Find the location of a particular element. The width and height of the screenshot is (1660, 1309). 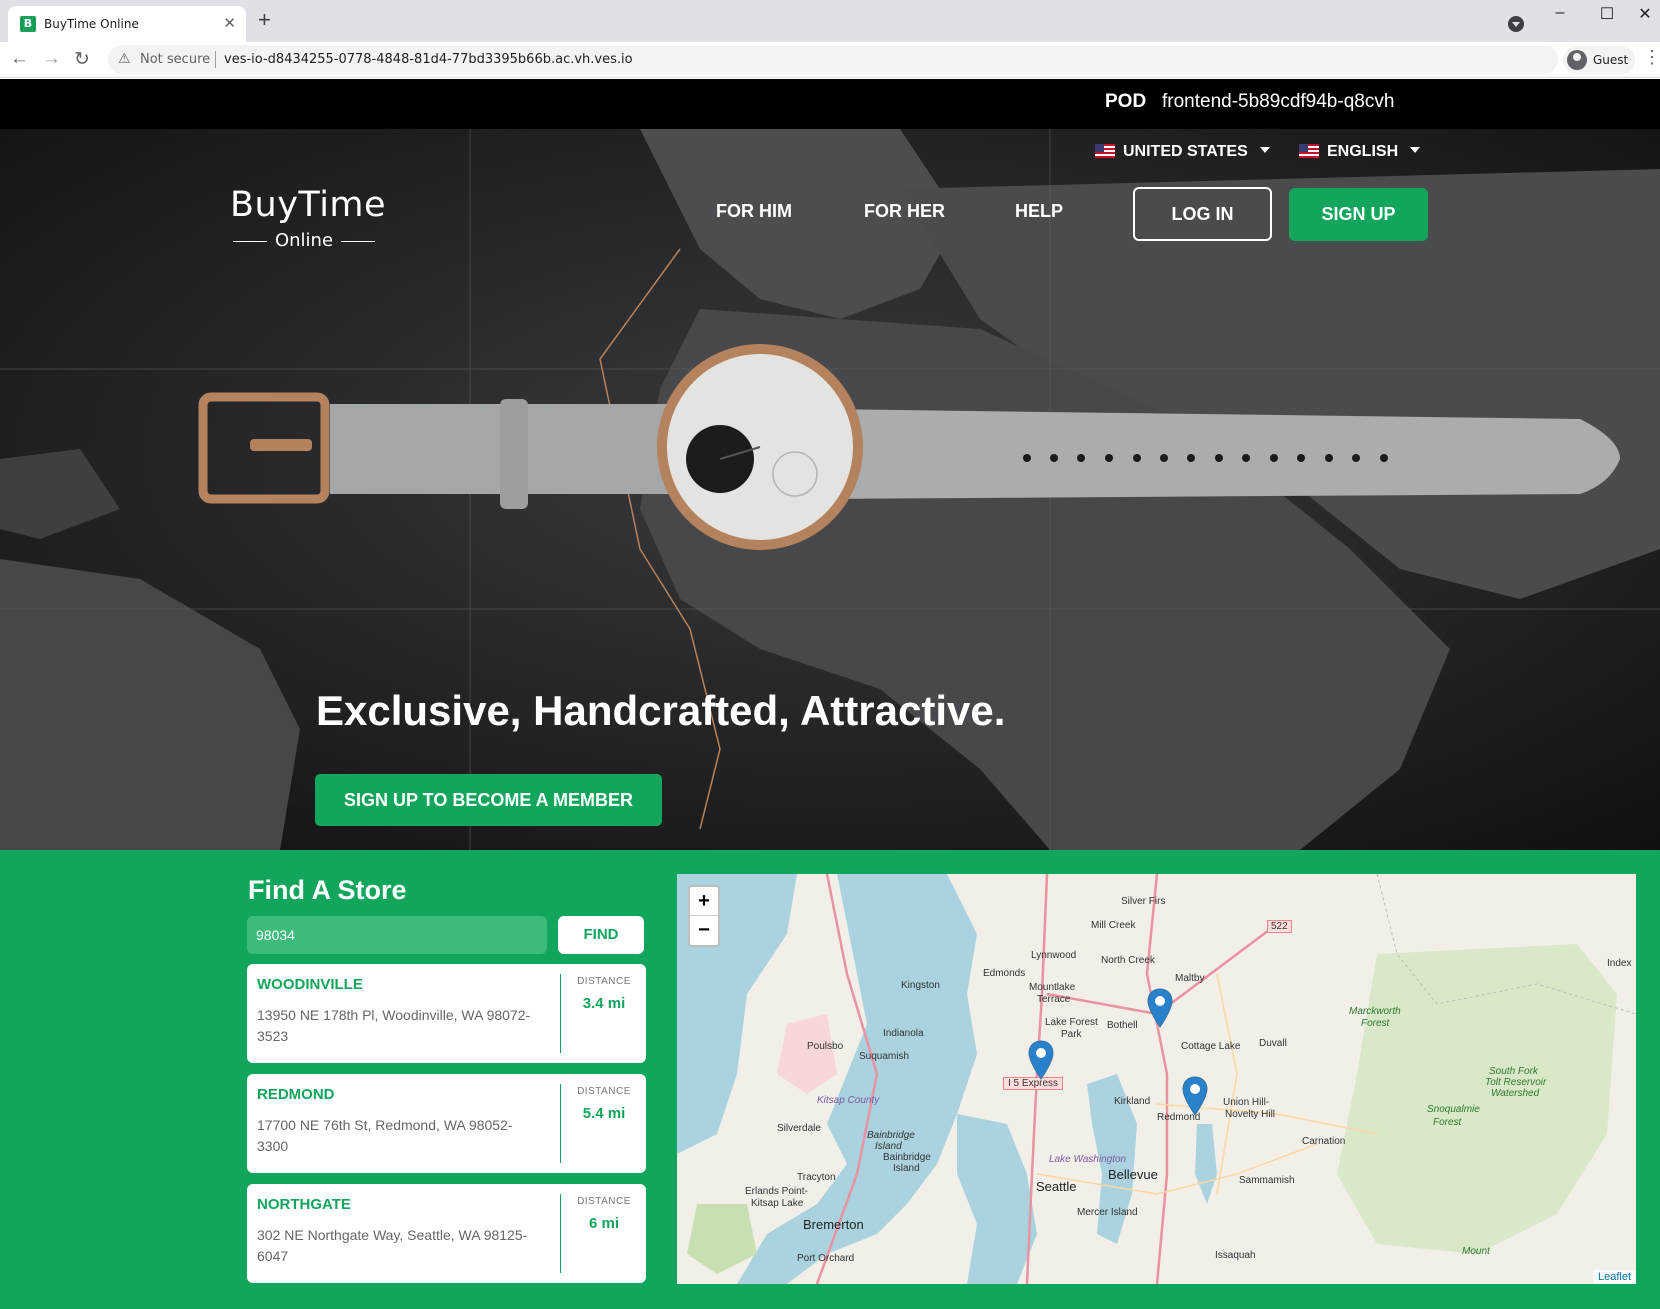

logo-main: BuyTime is located at coordinates (308, 205).